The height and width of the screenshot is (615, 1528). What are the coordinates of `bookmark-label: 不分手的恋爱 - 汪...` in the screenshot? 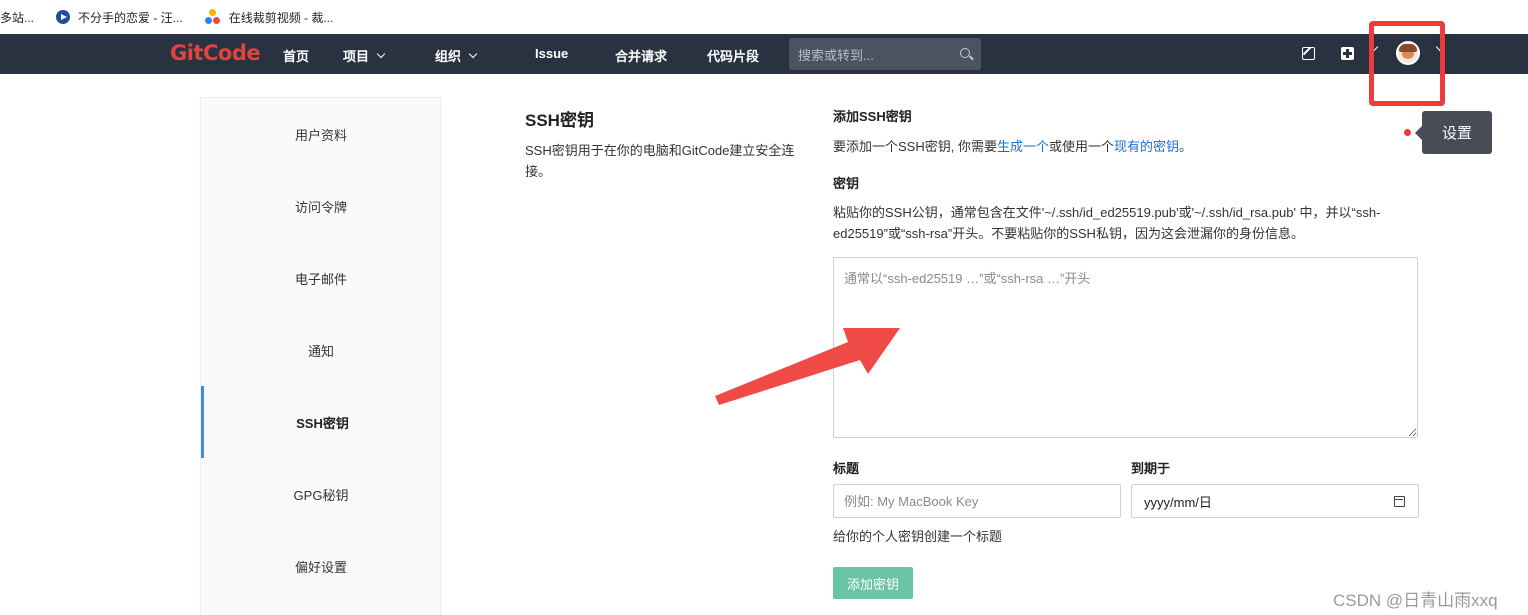 It's located at (130, 17).